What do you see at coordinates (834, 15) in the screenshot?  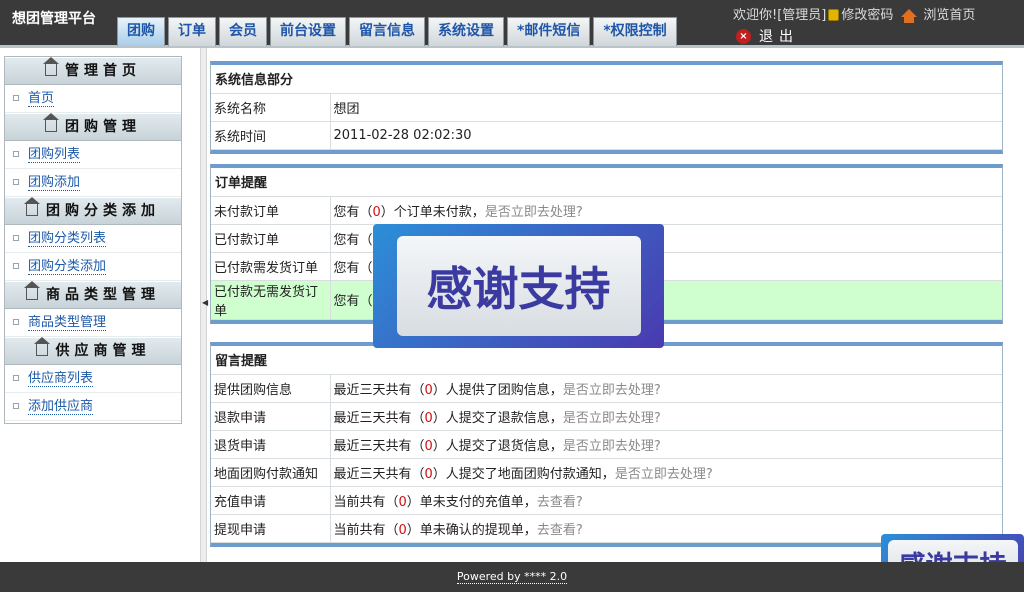 I see `lock-icon` at bounding box center [834, 15].